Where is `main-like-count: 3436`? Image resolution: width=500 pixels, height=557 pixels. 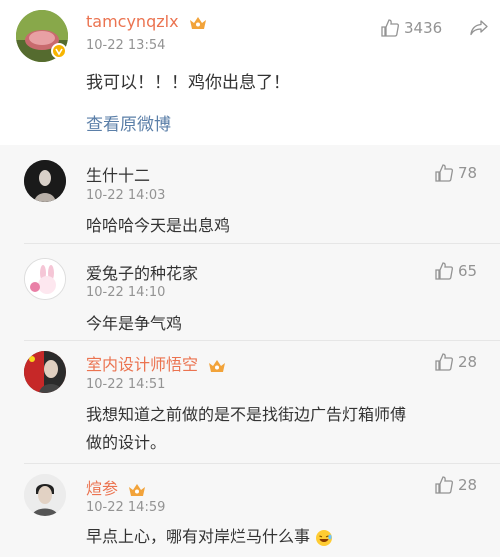
main-like-count: 3436 is located at coordinates (423, 28).